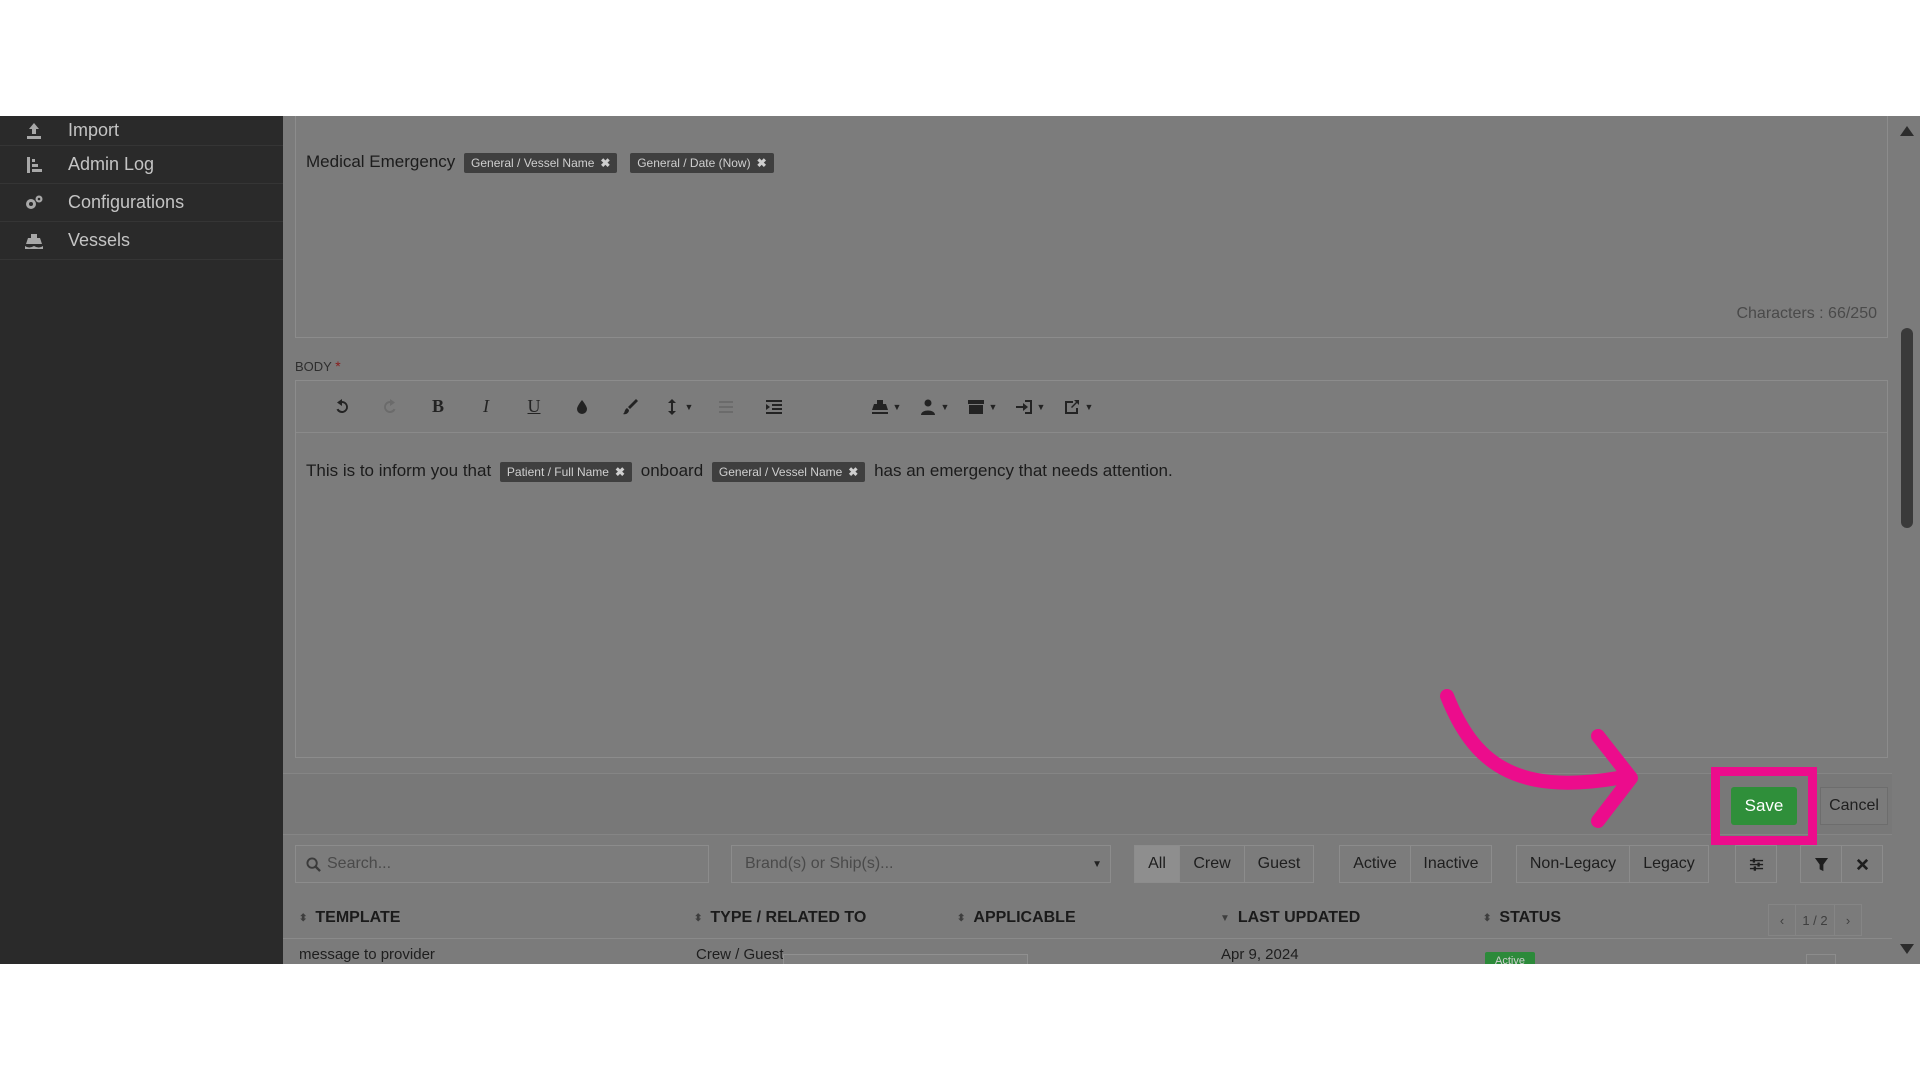  I want to click on share-insert-icon: ▼, so click(1078, 407).